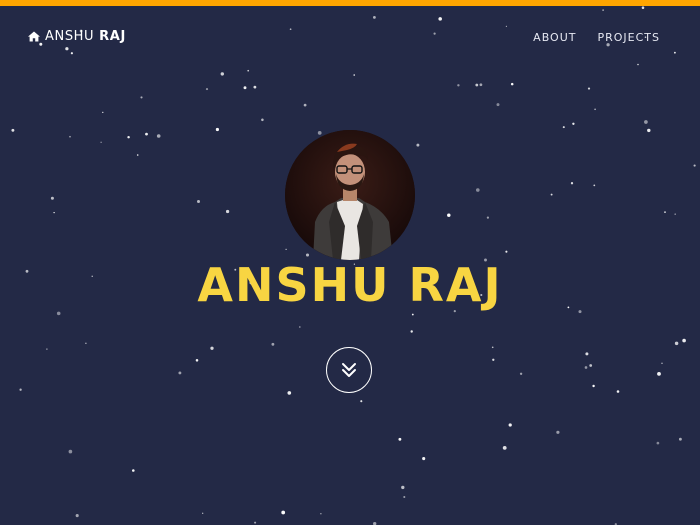  I want to click on profile-photo, so click(350, 195).